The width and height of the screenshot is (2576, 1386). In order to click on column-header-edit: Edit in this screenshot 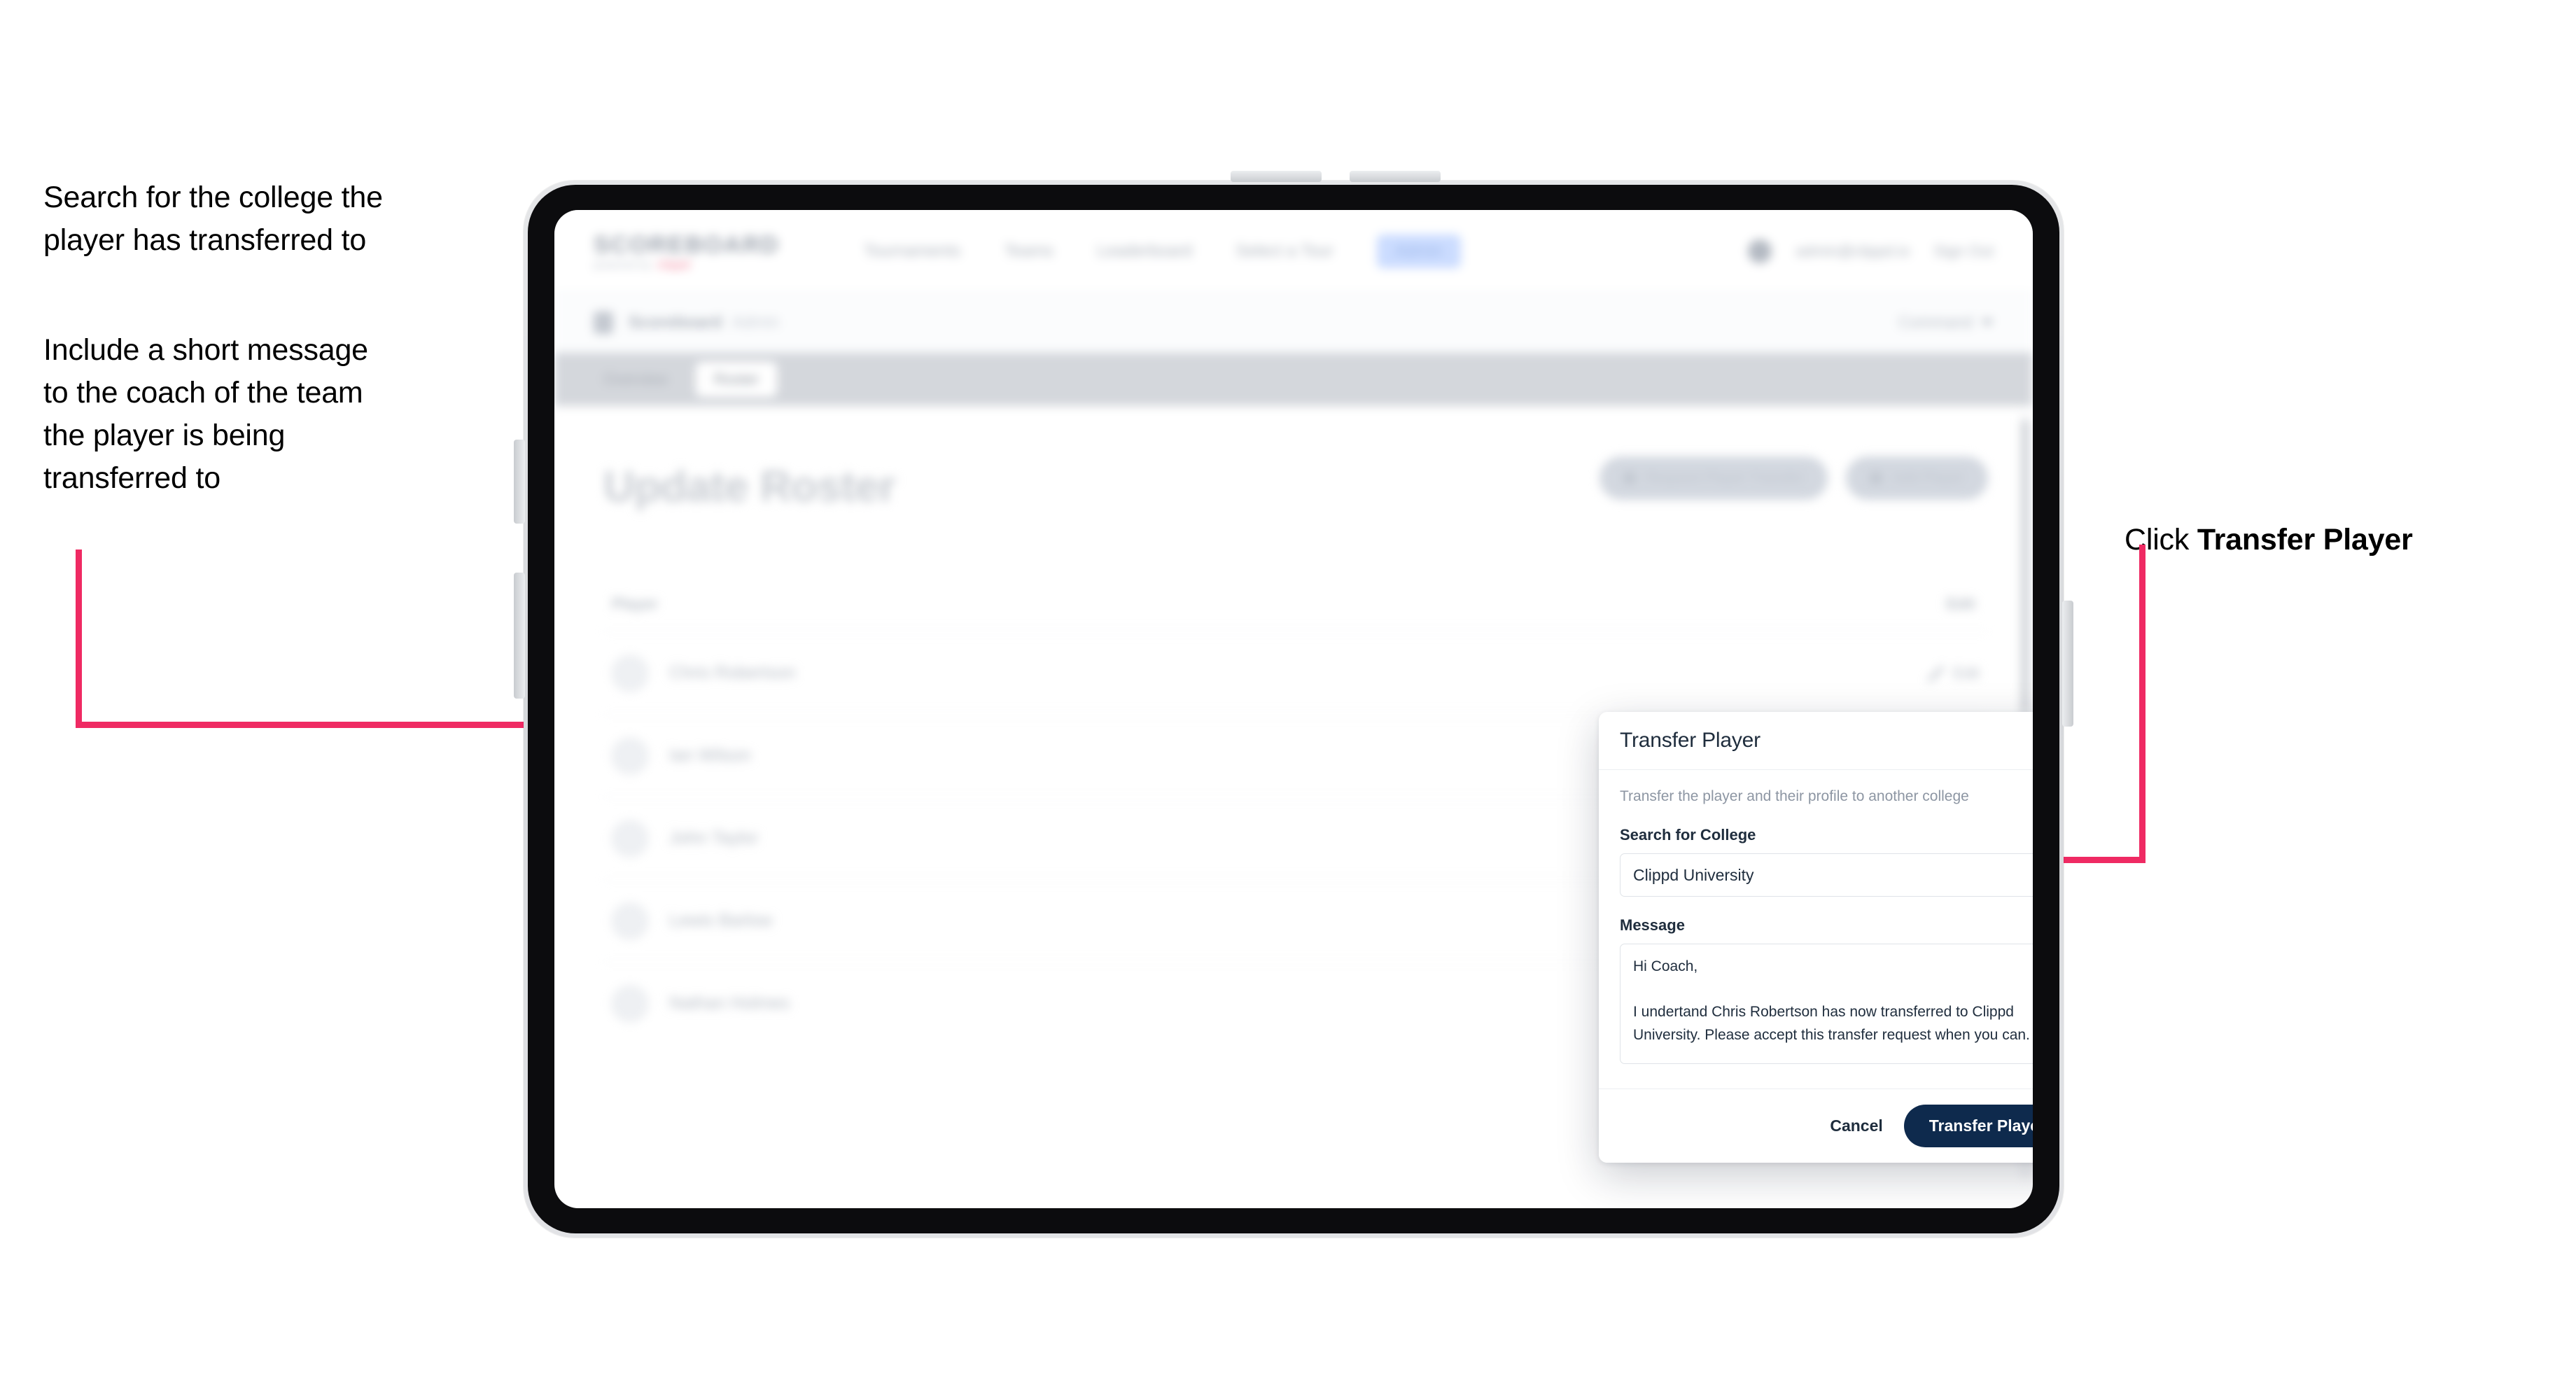, I will do `click(1960, 603)`.